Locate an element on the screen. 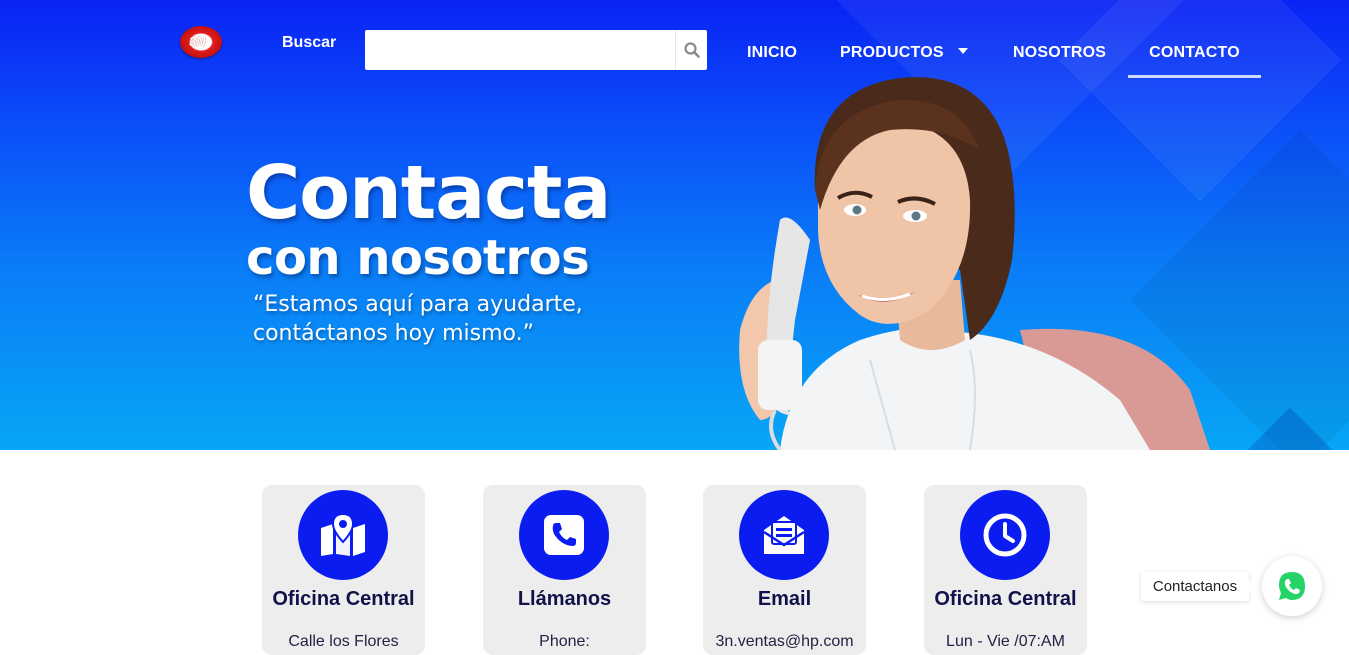  whatsapp-icon is located at coordinates (1292, 586).